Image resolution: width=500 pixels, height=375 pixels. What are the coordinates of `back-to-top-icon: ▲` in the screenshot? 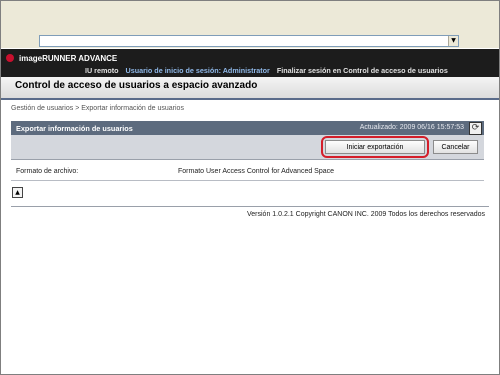 It's located at (17, 192).